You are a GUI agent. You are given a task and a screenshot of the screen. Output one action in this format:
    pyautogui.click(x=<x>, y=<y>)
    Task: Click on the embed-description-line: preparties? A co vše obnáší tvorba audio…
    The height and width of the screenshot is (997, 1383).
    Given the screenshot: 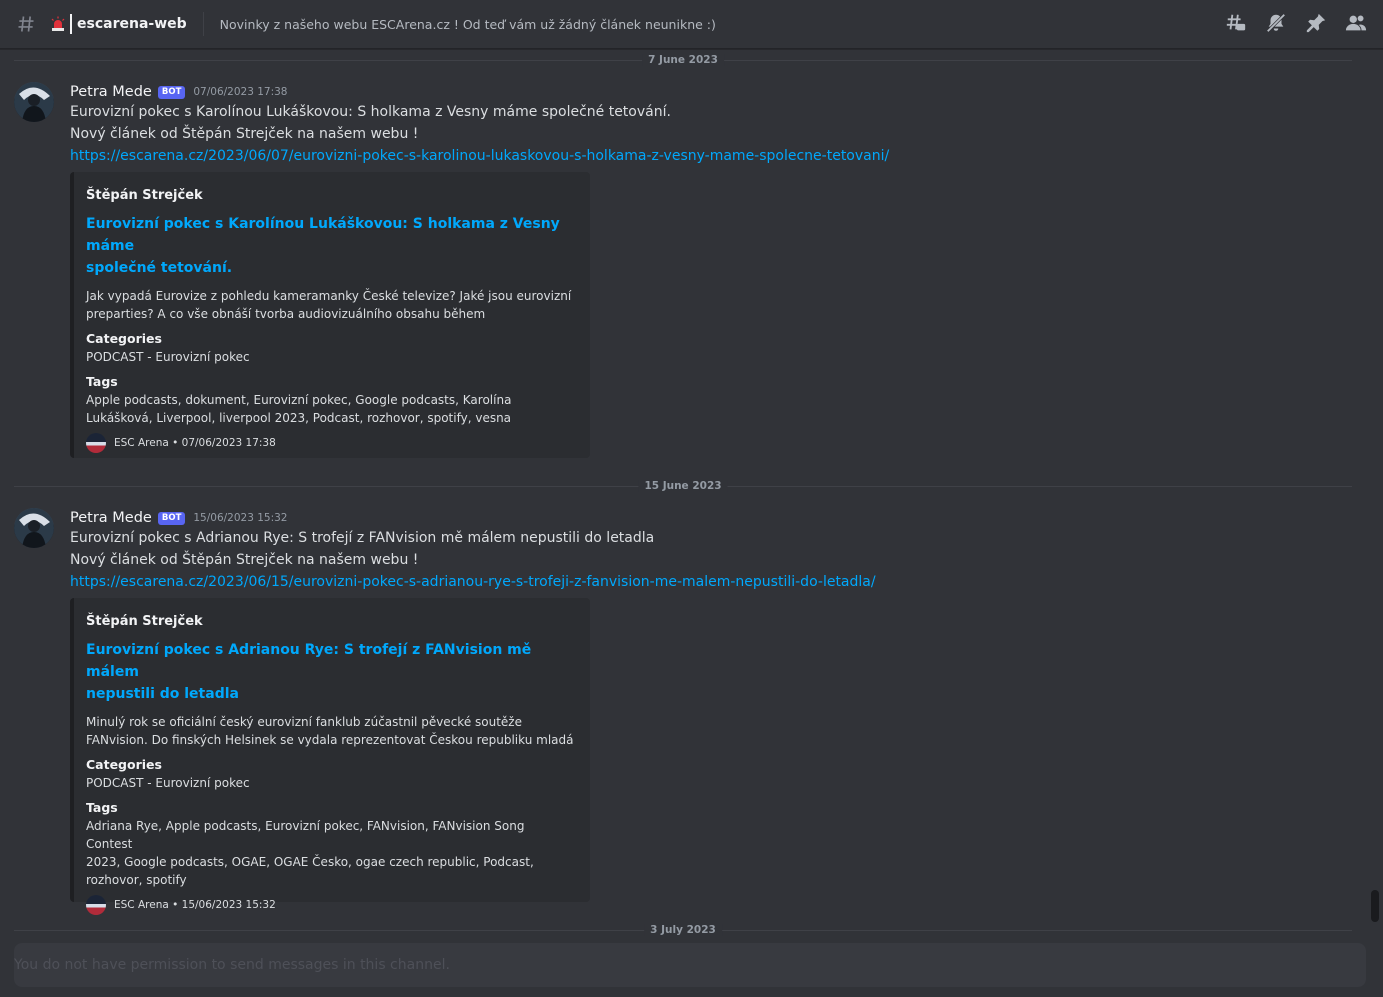 What is the action you would take?
    pyautogui.click(x=286, y=314)
    